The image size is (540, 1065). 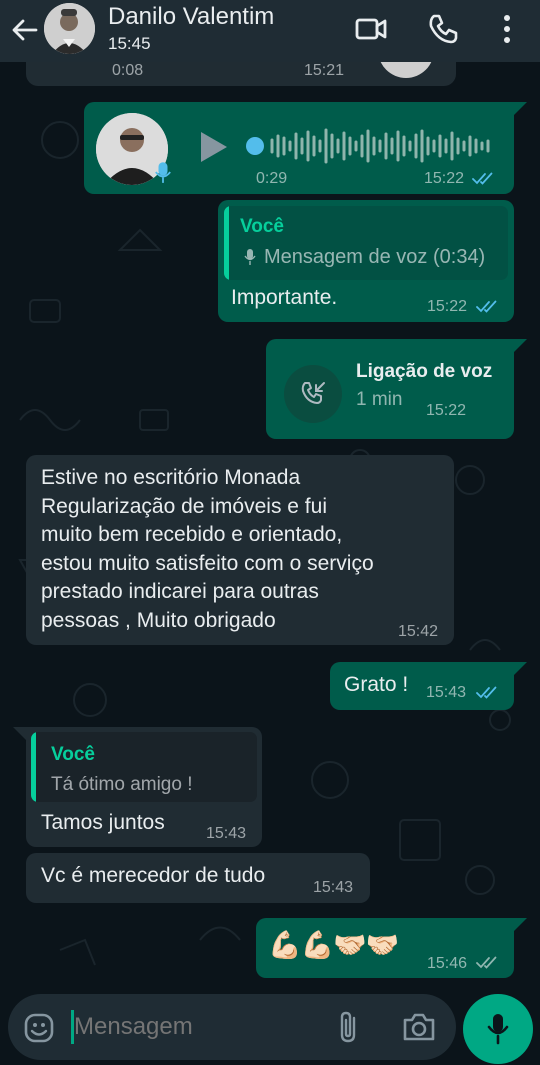 I want to click on delivered-ticks-icon, so click(x=486, y=962).